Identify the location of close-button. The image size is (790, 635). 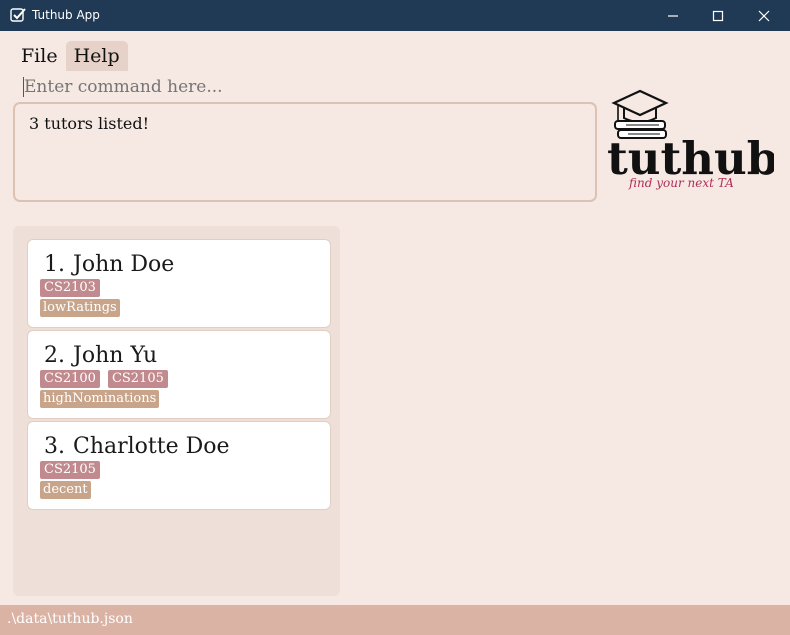
(764, 15).